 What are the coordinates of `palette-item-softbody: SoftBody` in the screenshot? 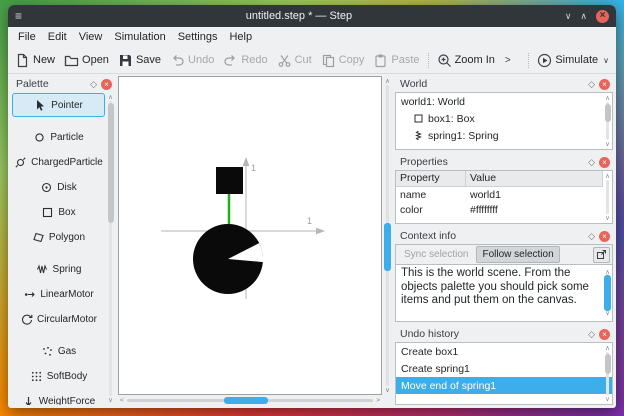 It's located at (58, 376).